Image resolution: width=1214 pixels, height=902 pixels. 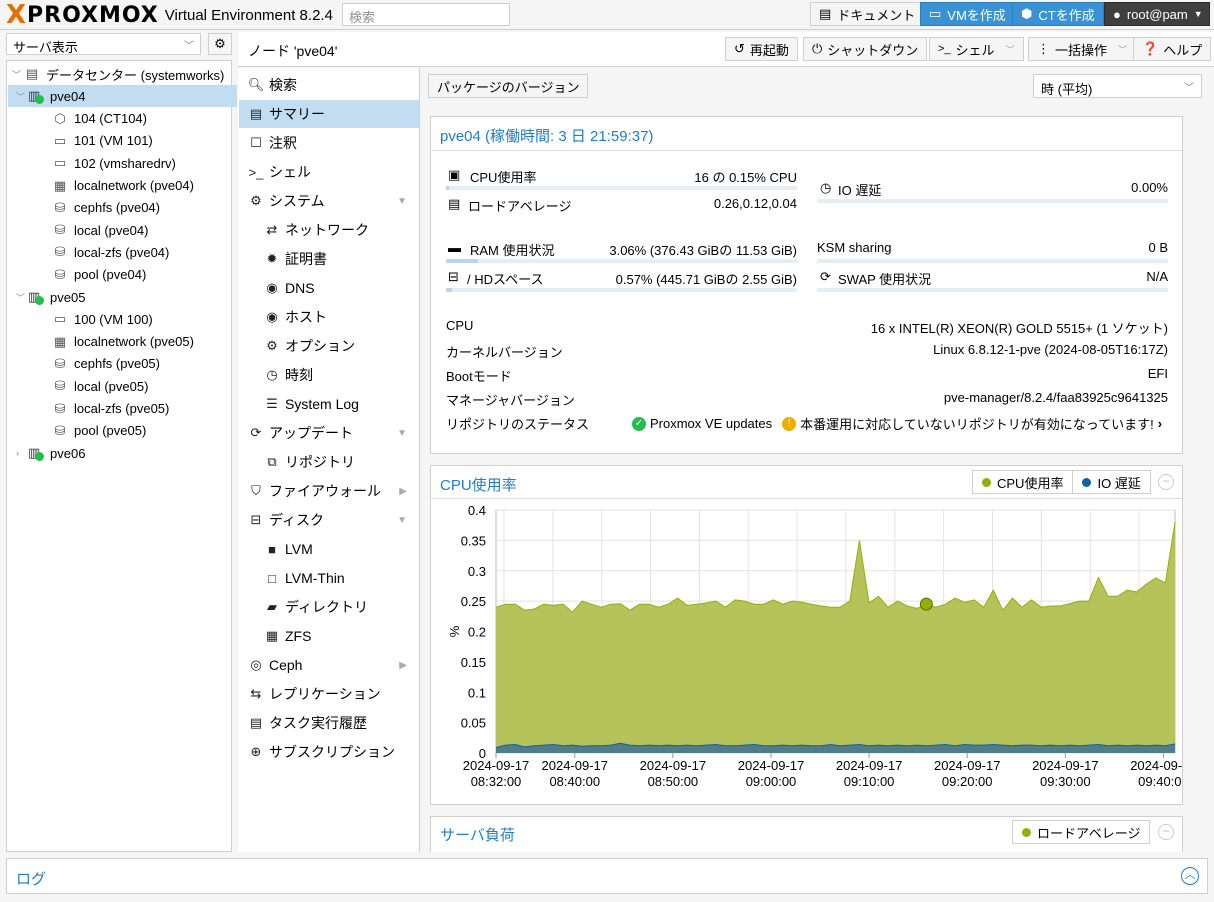 What do you see at coordinates (122, 141) in the screenshot?
I see `tree-item: ▭ 101 (VM 101)` at bounding box center [122, 141].